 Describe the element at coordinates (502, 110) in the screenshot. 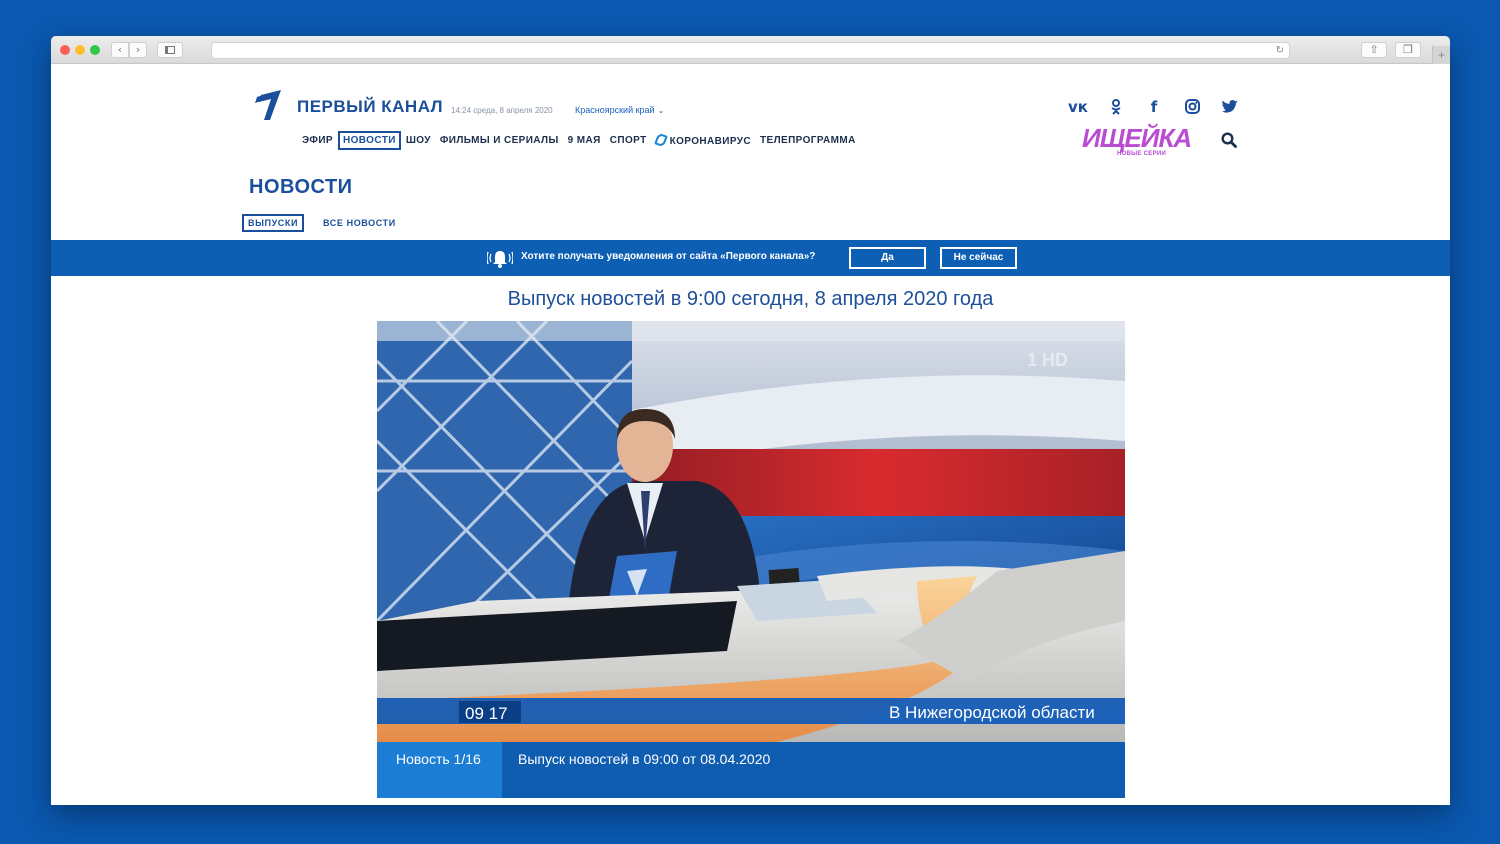

I see `current-datetime: 14:24 среда, 8 апреля 2020` at that location.